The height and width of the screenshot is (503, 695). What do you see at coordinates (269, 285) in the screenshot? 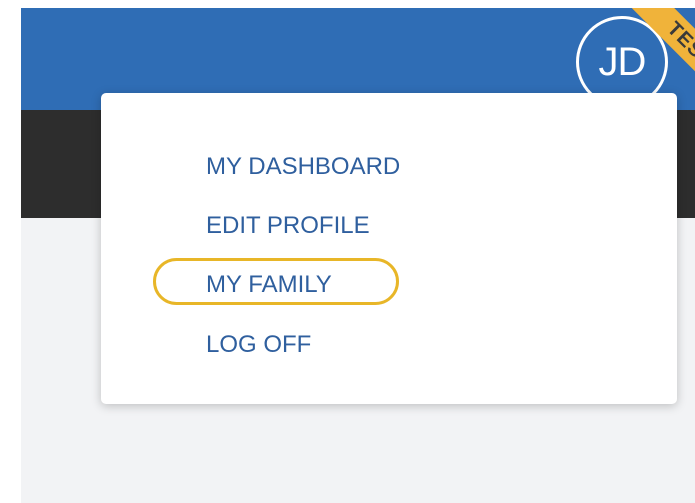
I see `menu-item-my-family: MY FAMILY` at bounding box center [269, 285].